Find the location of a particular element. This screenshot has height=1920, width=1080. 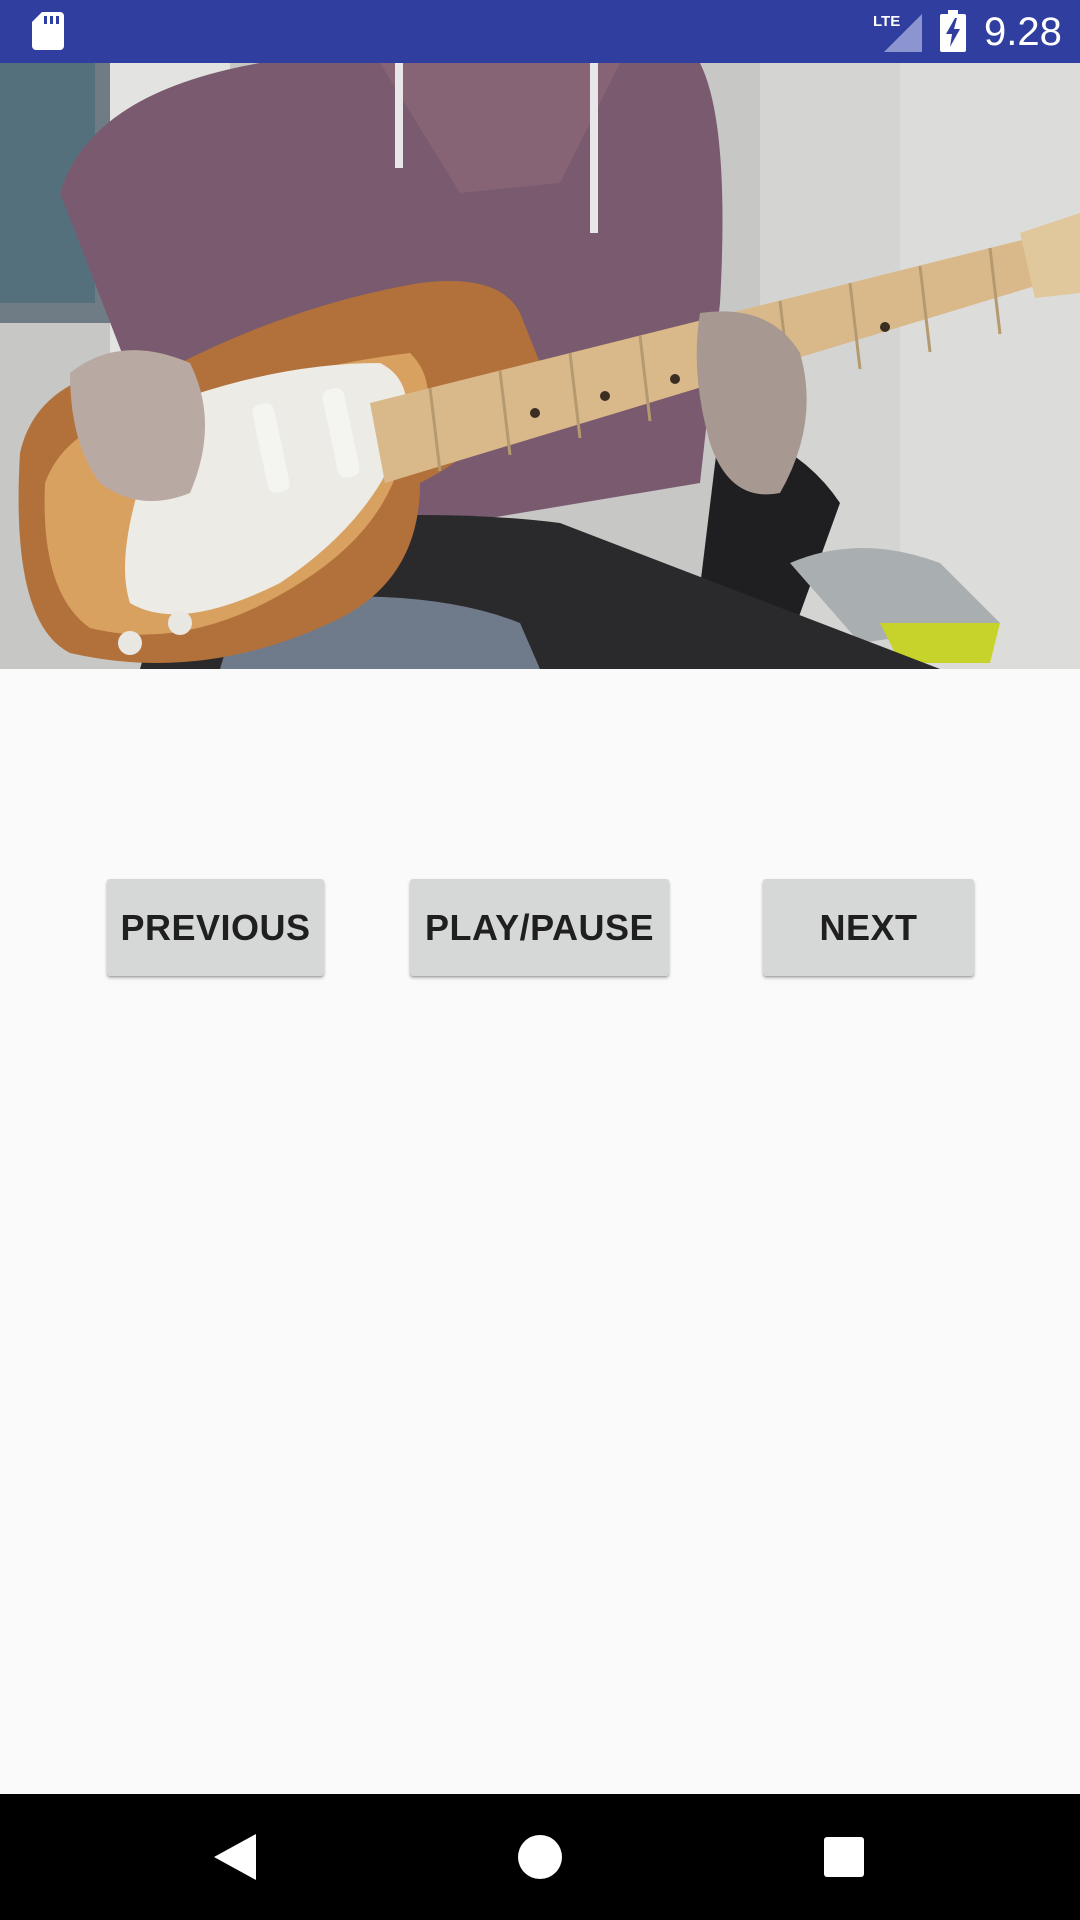

back-icon is located at coordinates (235, 1857).